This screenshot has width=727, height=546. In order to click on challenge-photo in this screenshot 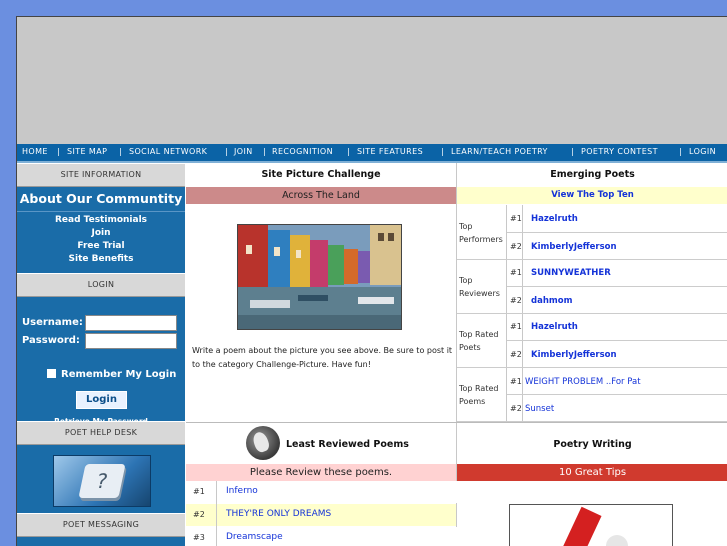, I will do `click(319, 277)`.